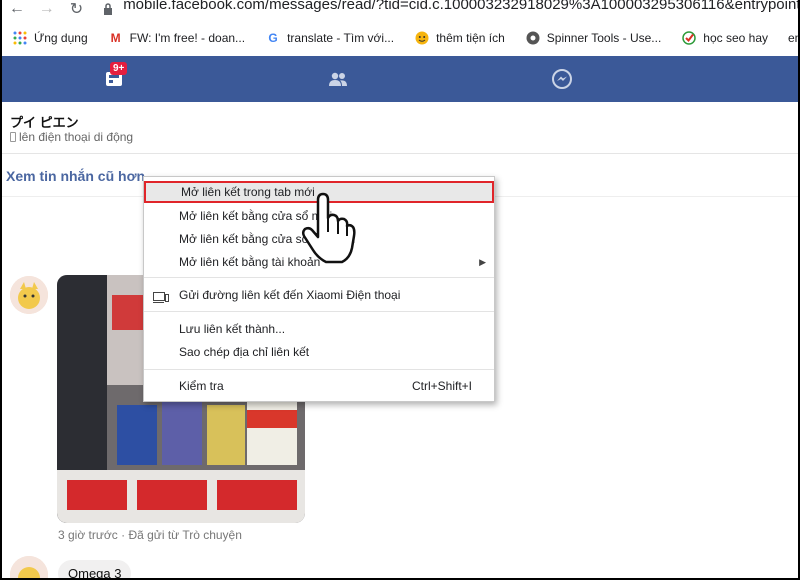  I want to click on menu-item-label: Kiểm tra, so click(201, 386).